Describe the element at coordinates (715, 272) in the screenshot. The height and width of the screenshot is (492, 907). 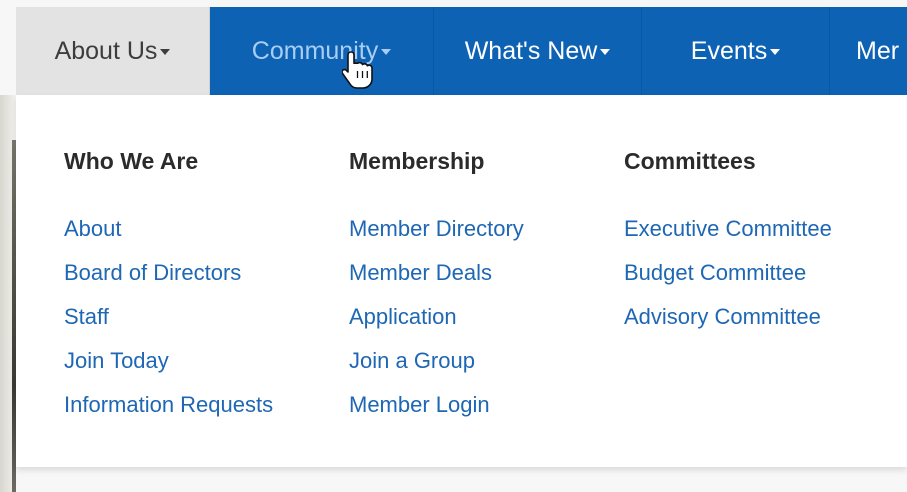
I see `link-budget-committee: Budget Committee` at that location.